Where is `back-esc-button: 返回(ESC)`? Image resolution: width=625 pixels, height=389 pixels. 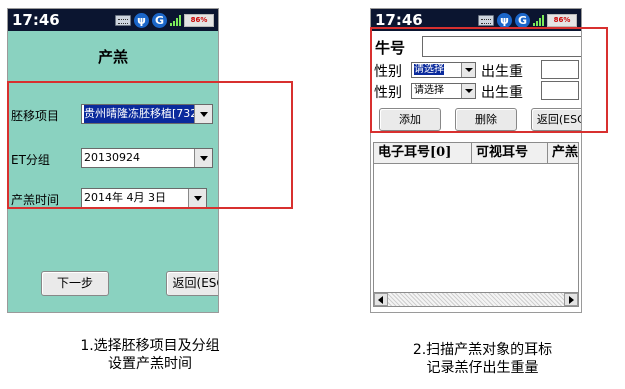 back-esc-button: 返回(ESC) is located at coordinates (192, 283).